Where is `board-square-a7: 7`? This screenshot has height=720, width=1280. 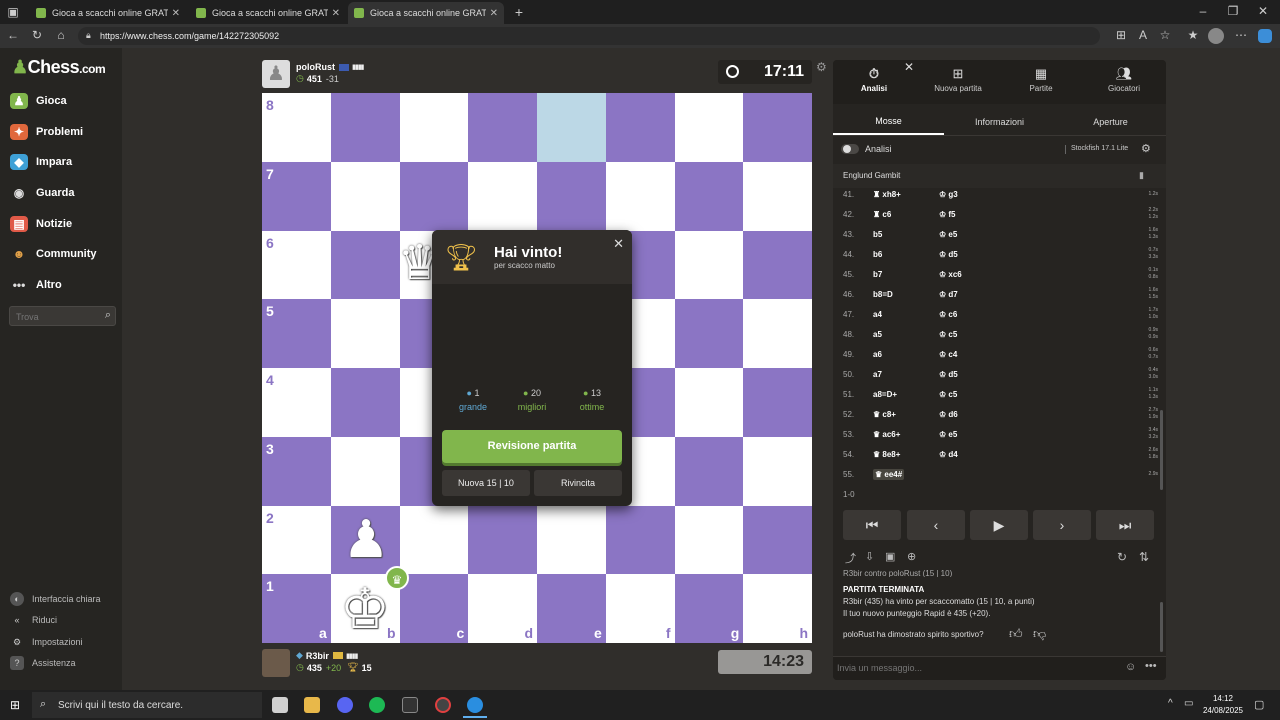
board-square-a7: 7 is located at coordinates (296, 196).